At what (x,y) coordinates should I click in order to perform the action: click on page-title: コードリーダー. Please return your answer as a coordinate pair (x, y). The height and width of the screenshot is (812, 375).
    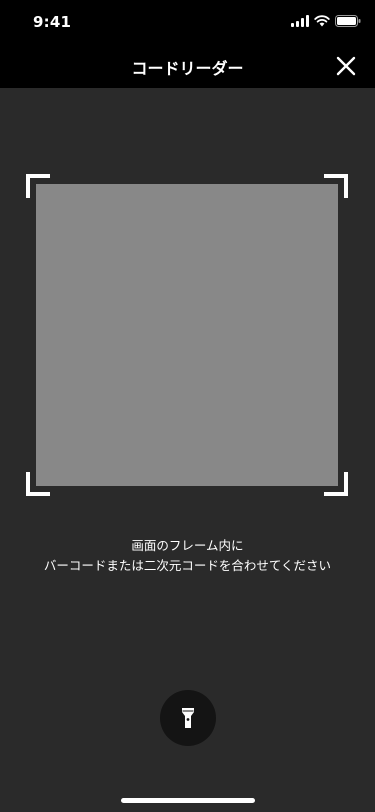
    Looking at the image, I should click on (187, 68).